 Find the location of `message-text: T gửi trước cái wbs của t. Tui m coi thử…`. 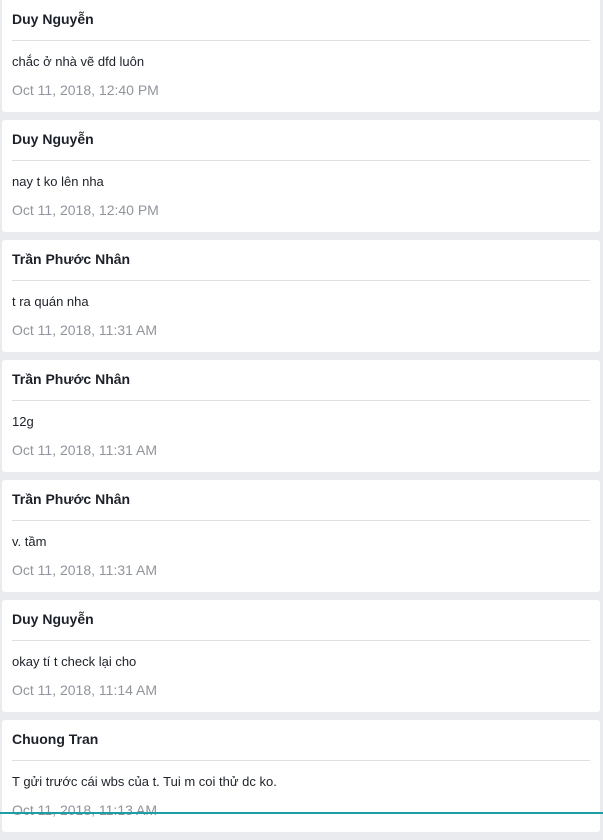

message-text: T gửi trước cái wbs của t. Tui m coi thử… is located at coordinates (144, 781).